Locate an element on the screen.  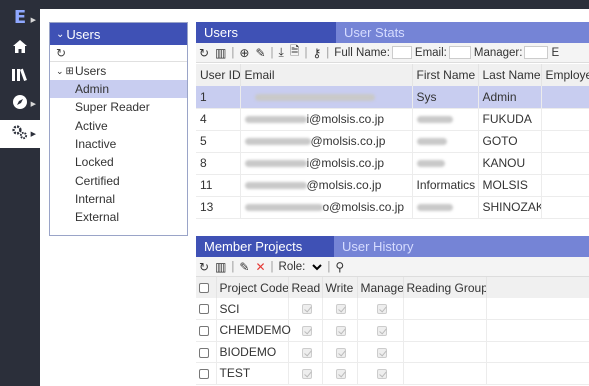
table-row: 13 o@molsis.co.jp SHINOZAKI is located at coordinates (392, 207).